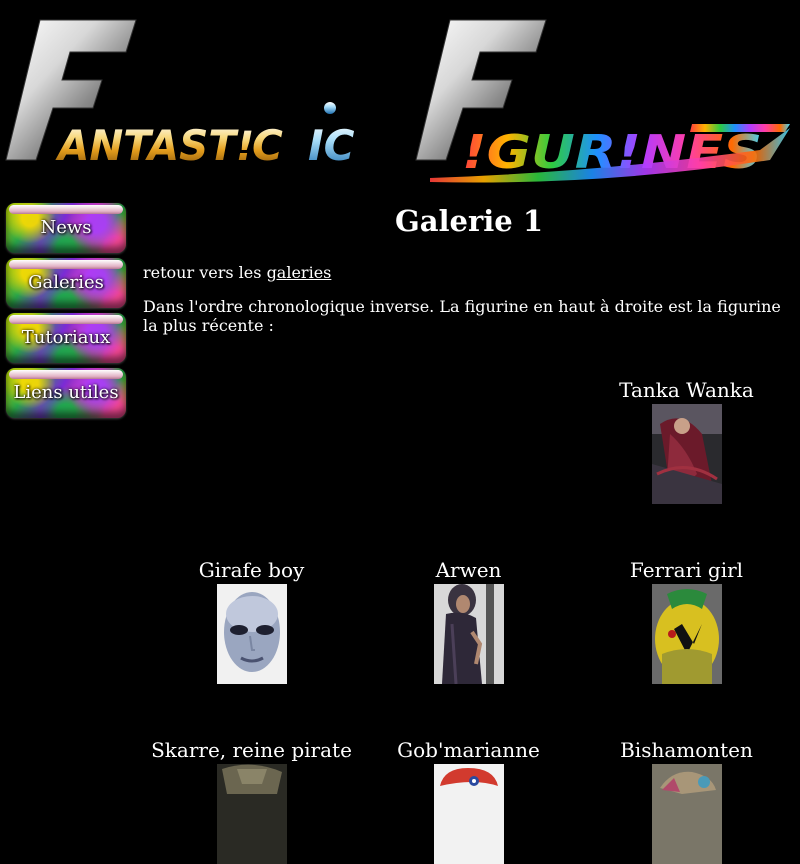 The height and width of the screenshot is (864, 800). I want to click on back-line: retour vers les galeries, so click(237, 272).